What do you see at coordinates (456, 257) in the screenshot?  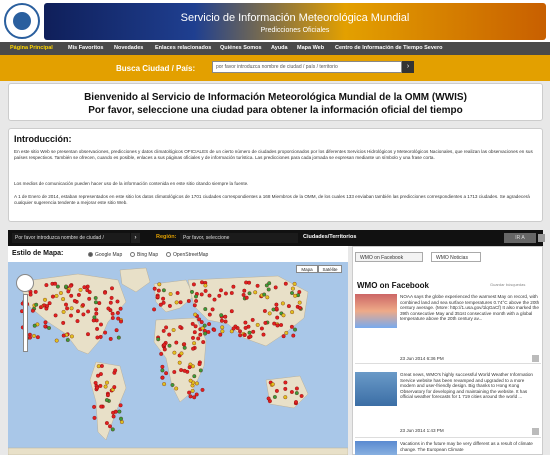 I see `tab-wmo-news: WMO Noticias` at bounding box center [456, 257].